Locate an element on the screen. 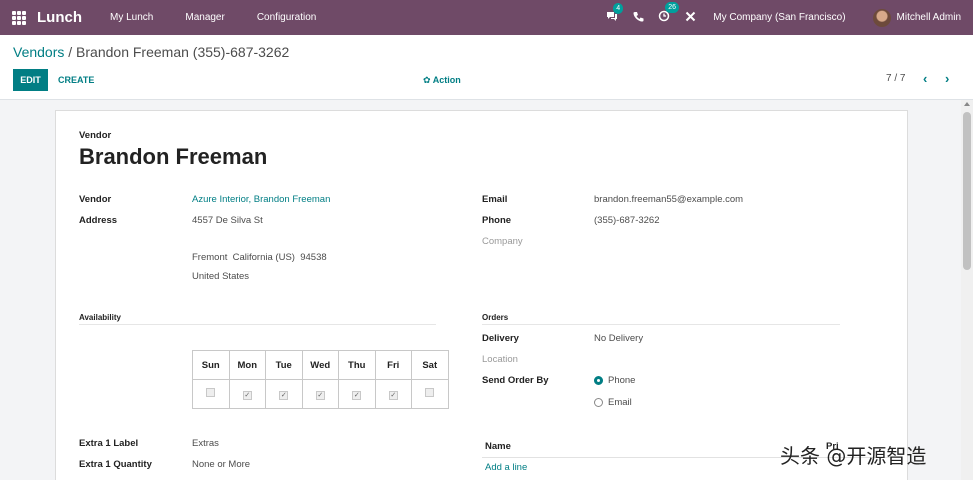 The image size is (973, 480). phone-value: (355)-687-3262 is located at coordinates (627, 220).